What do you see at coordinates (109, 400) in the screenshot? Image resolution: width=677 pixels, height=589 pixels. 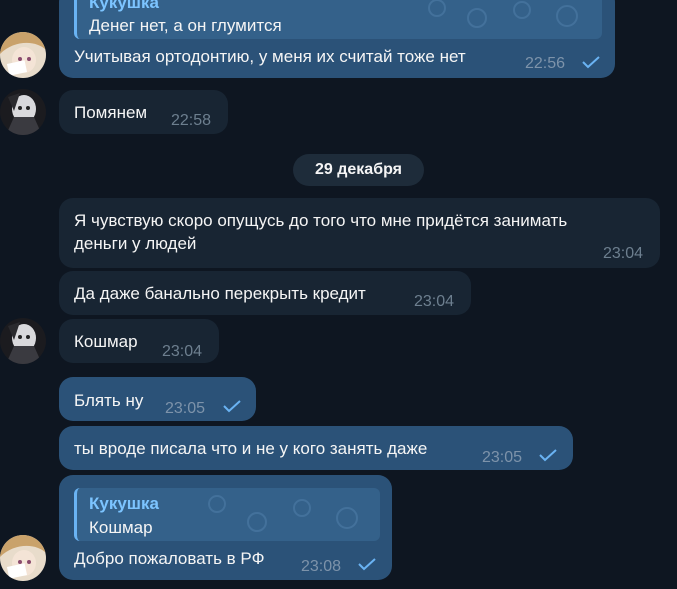 I see `message-text: Блять ну` at bounding box center [109, 400].